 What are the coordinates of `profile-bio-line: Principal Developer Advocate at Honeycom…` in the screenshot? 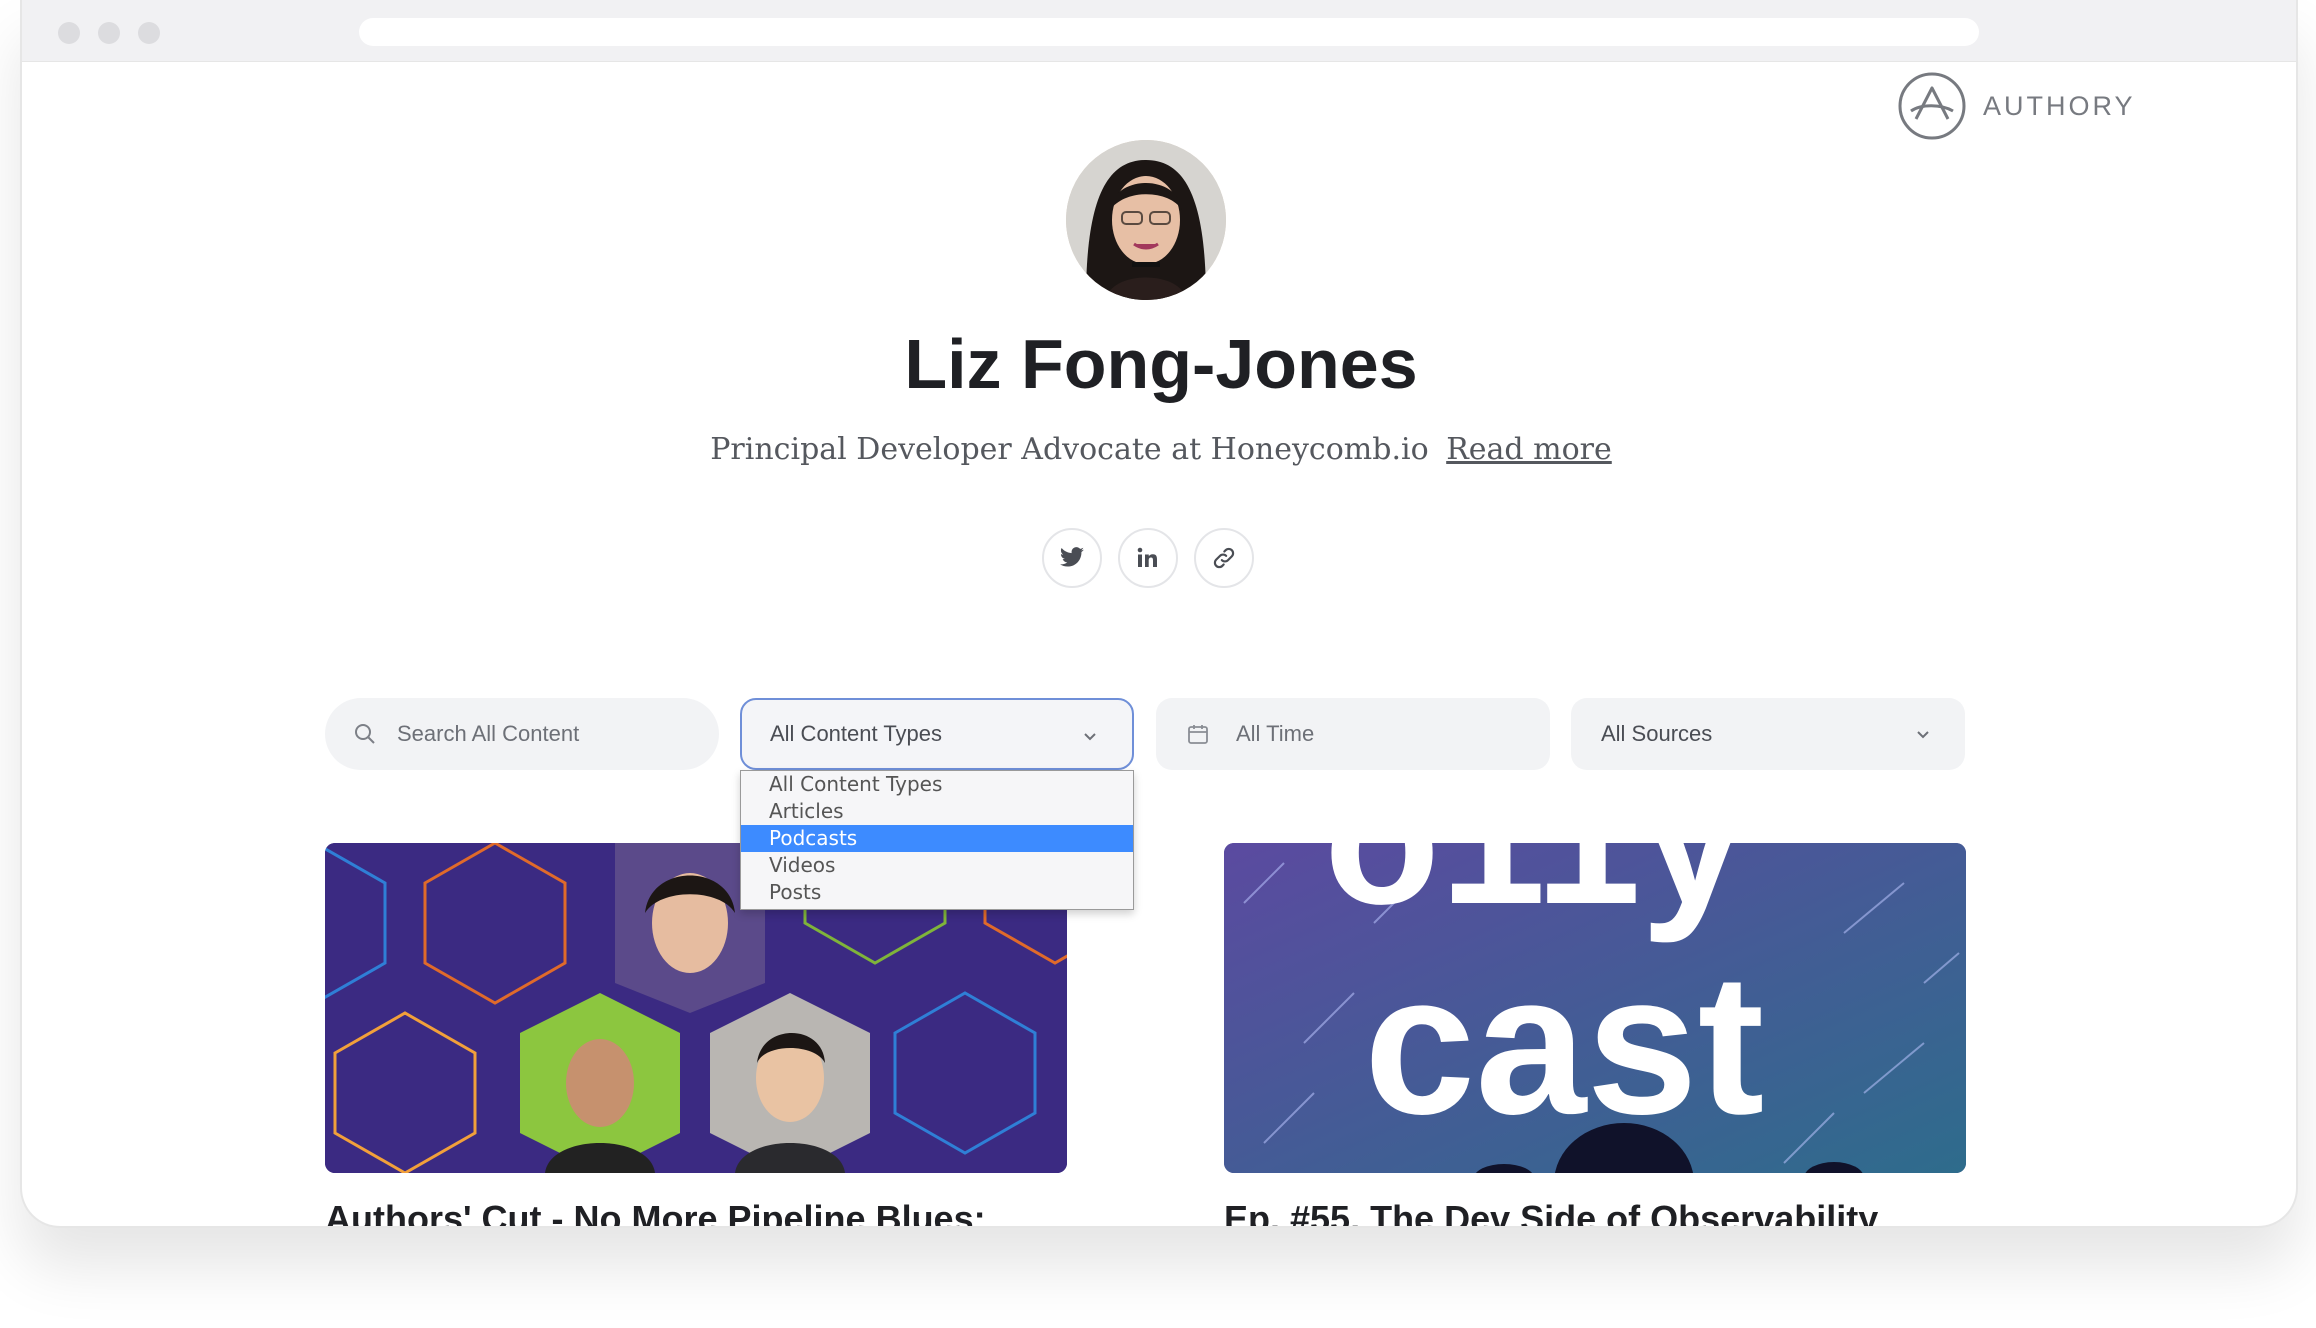 It's located at (1159, 449).